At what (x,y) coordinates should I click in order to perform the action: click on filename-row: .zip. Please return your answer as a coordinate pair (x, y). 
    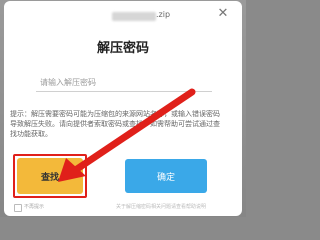
    Looking at the image, I should click on (123, 17).